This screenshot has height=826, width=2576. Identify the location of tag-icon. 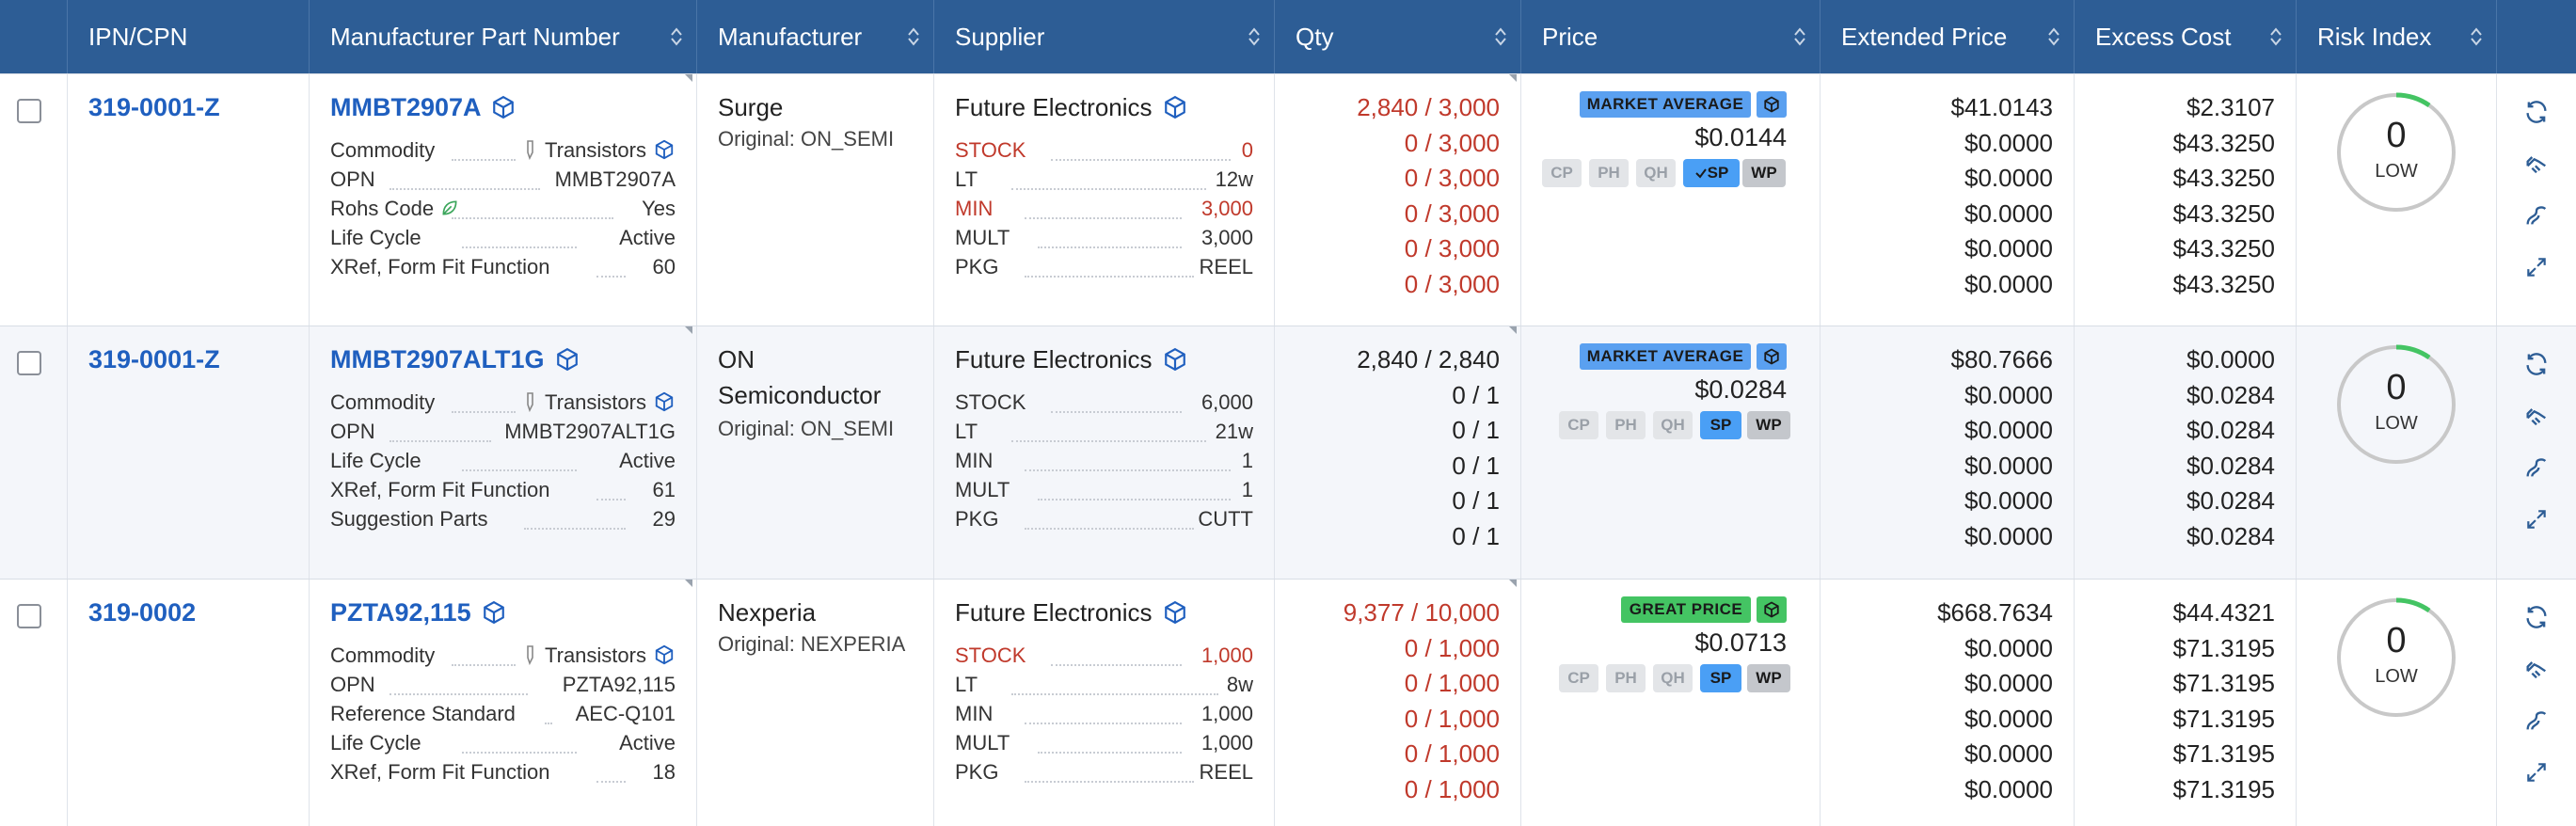
(530, 150).